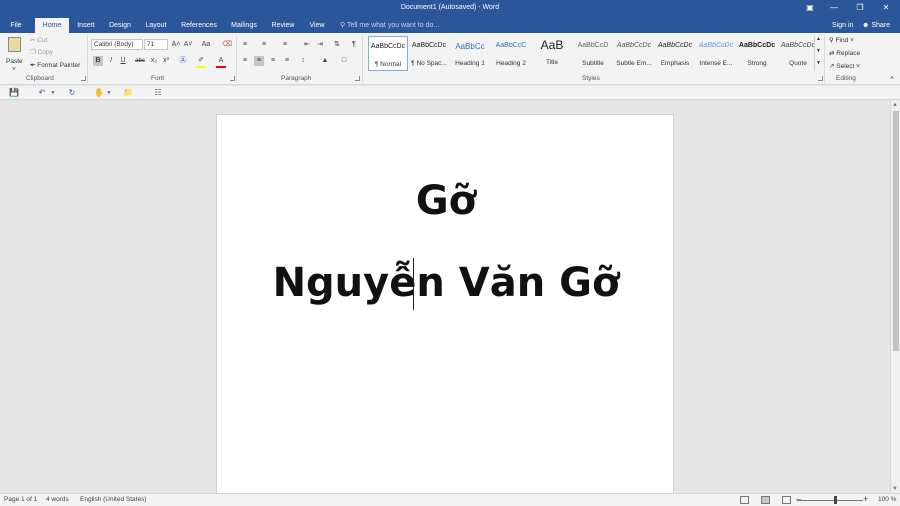  What do you see at coordinates (227, 45) in the screenshot?
I see `clear-formatting-icon: ⌫` at bounding box center [227, 45].